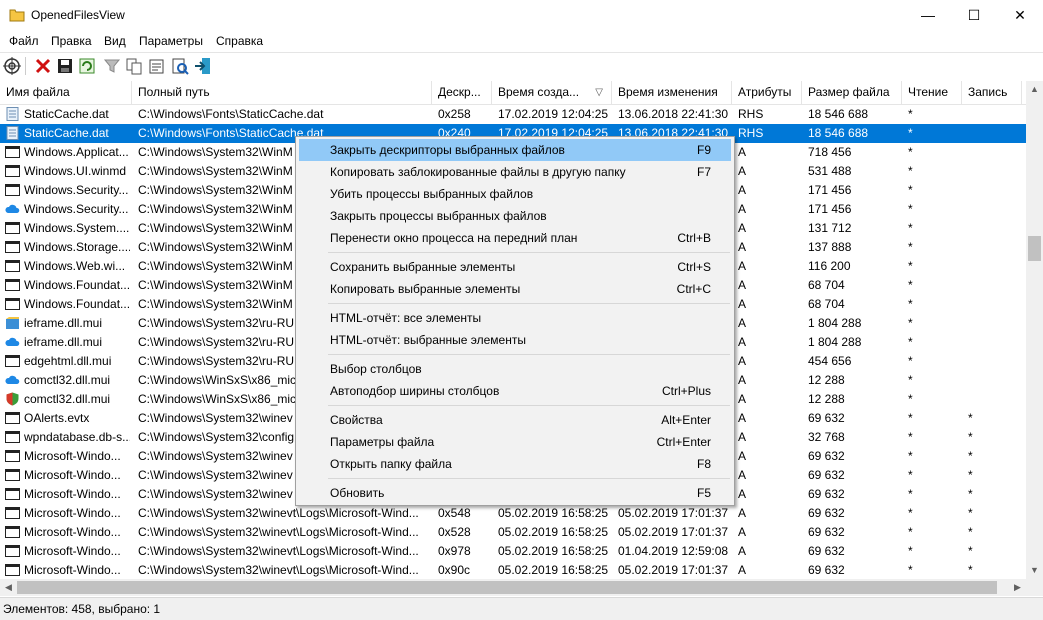 This screenshot has height=620, width=1043. Describe the element at coordinates (515, 289) in the screenshot. I see `context-menu-item: Копировать выбранные элементы Ctrl+C` at that location.